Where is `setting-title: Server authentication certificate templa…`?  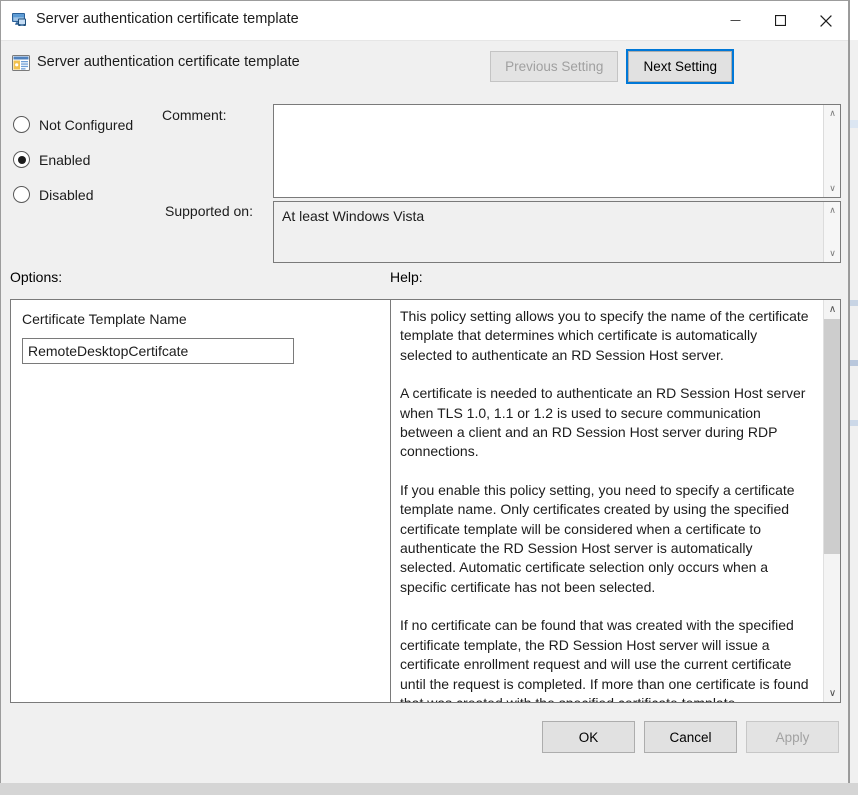
setting-title: Server authentication certificate templa… is located at coordinates (168, 62).